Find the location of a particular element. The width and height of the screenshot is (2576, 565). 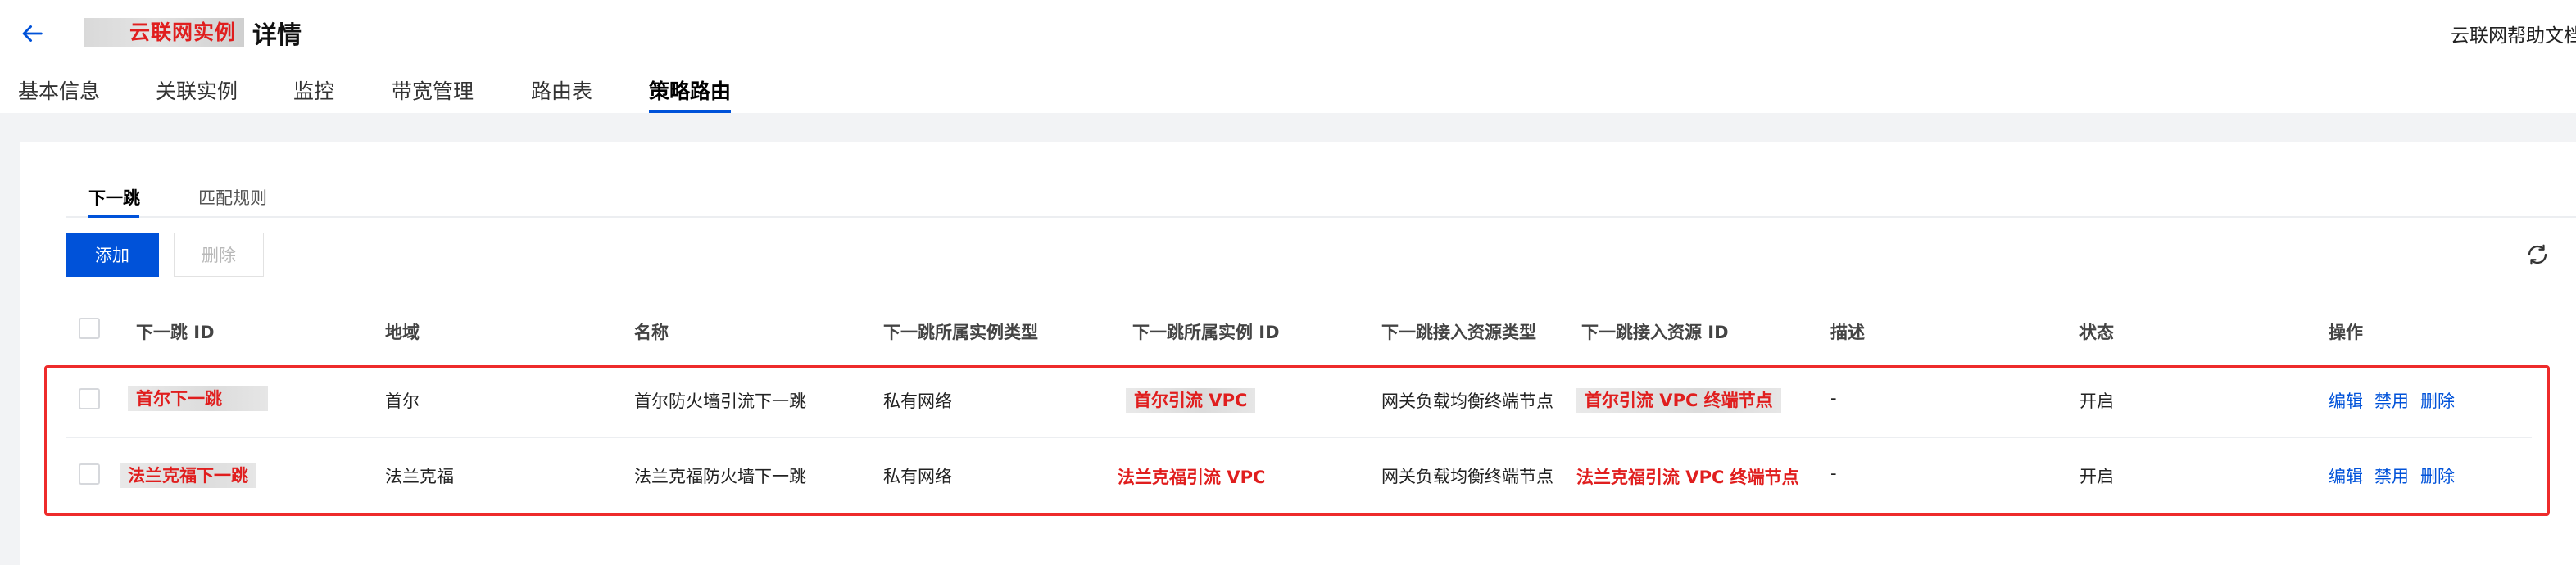

tab-policy-routing: 策略路由 is located at coordinates (690, 90).